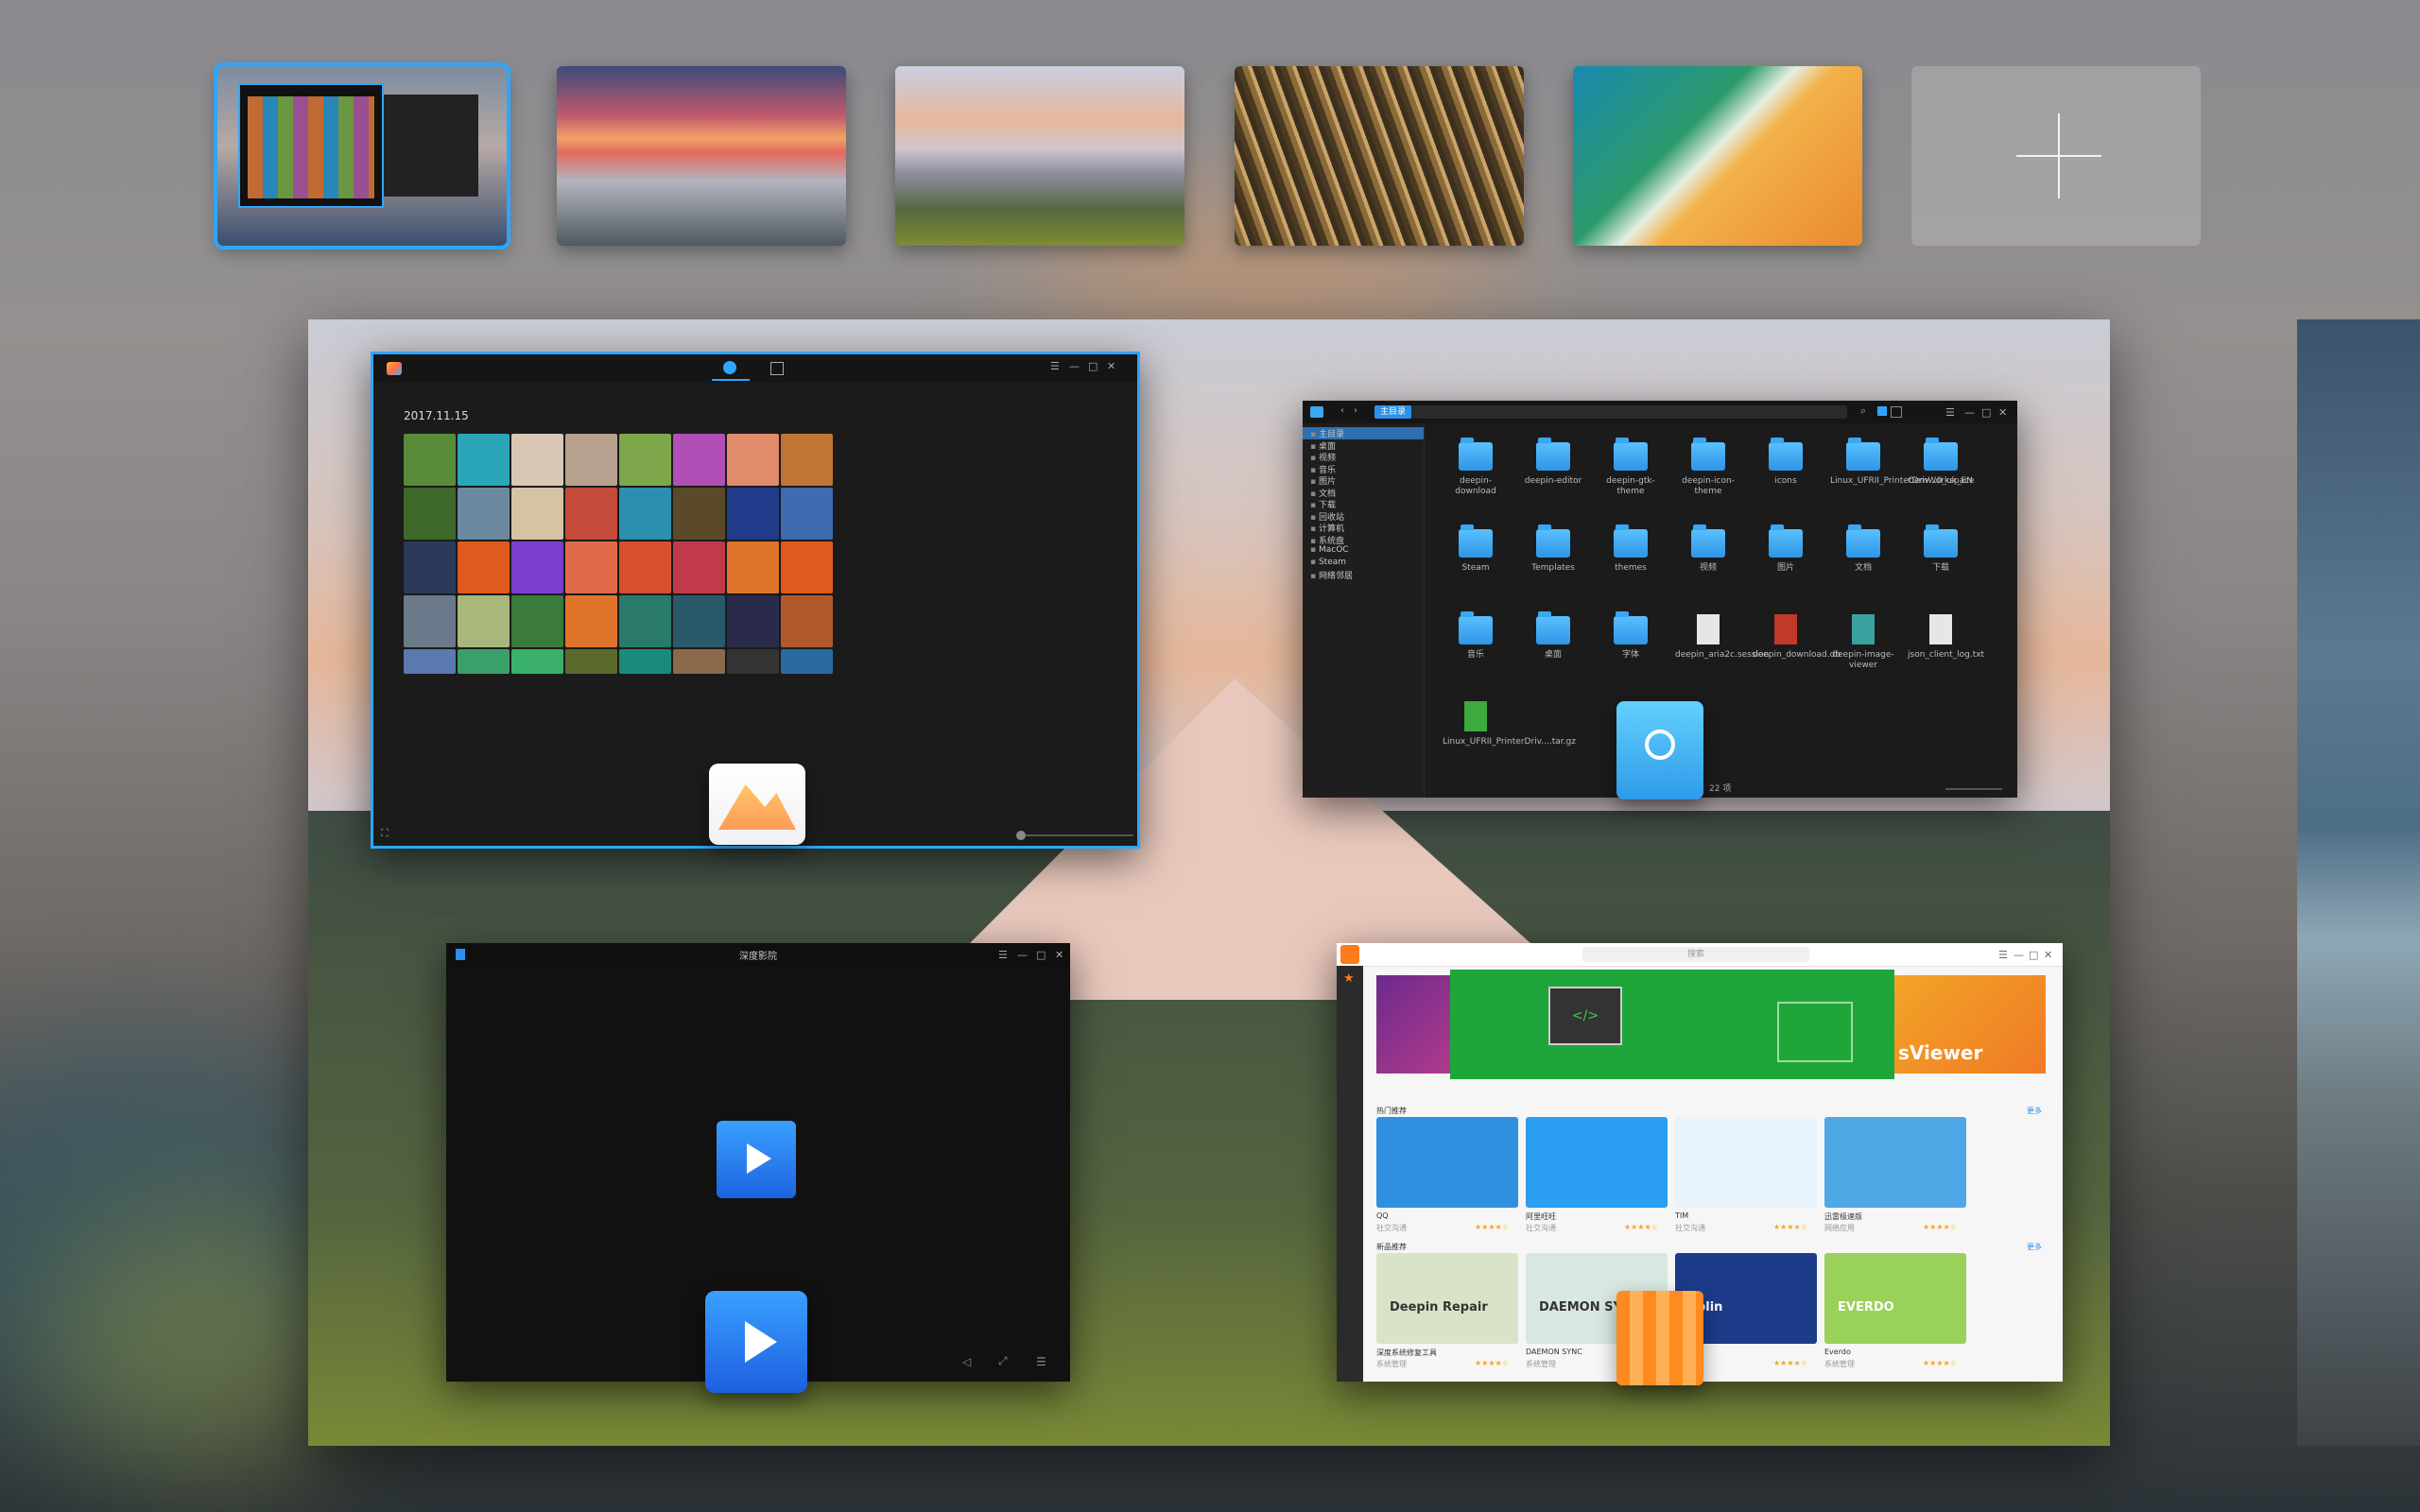 The width and height of the screenshot is (2420, 1512). What do you see at coordinates (1323, 469) in the screenshot?
I see `sidebar-item: ▪ 音乐` at bounding box center [1323, 469].